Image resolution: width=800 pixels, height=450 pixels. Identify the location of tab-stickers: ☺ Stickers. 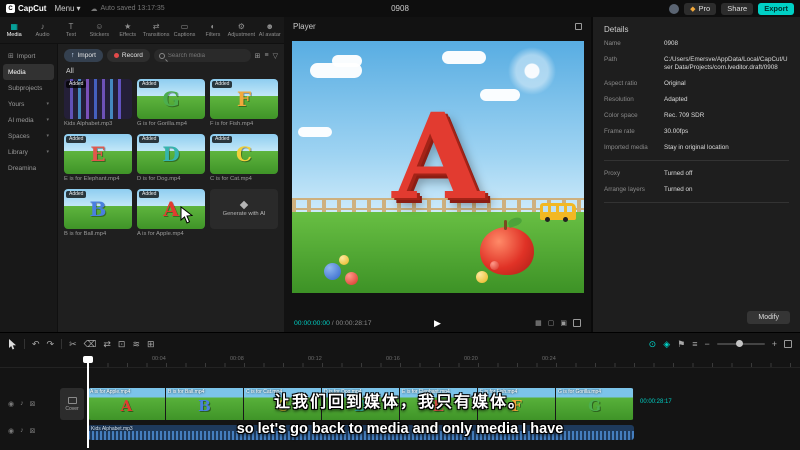
(99, 30).